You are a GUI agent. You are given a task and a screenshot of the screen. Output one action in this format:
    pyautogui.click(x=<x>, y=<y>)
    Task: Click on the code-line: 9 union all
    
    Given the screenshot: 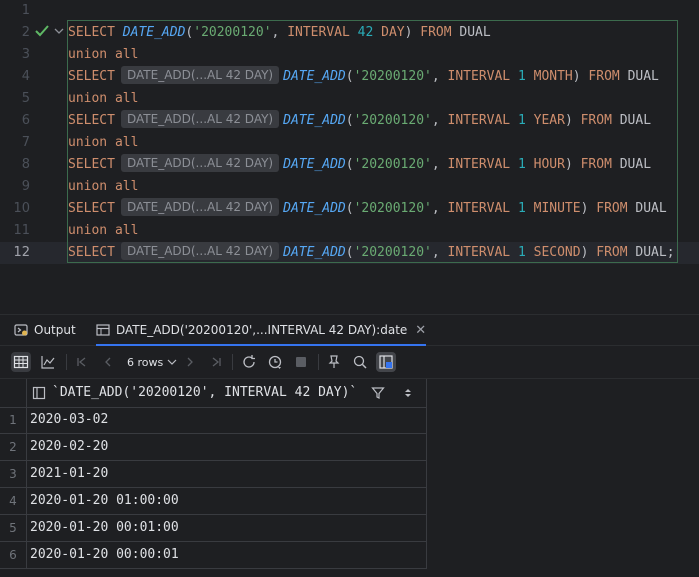 What is the action you would take?
    pyautogui.click(x=349, y=187)
    